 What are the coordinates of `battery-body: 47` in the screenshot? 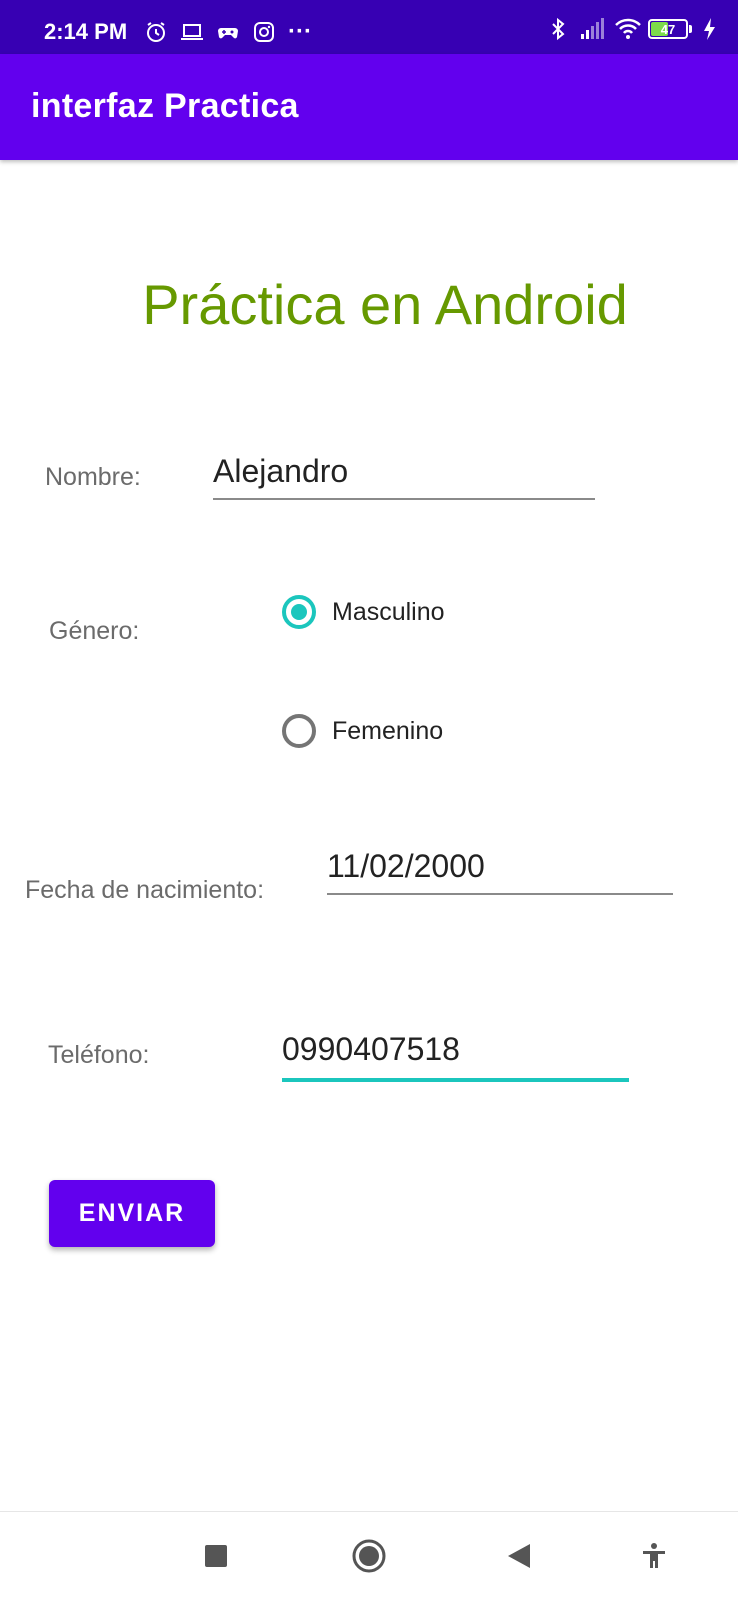 It's located at (668, 29).